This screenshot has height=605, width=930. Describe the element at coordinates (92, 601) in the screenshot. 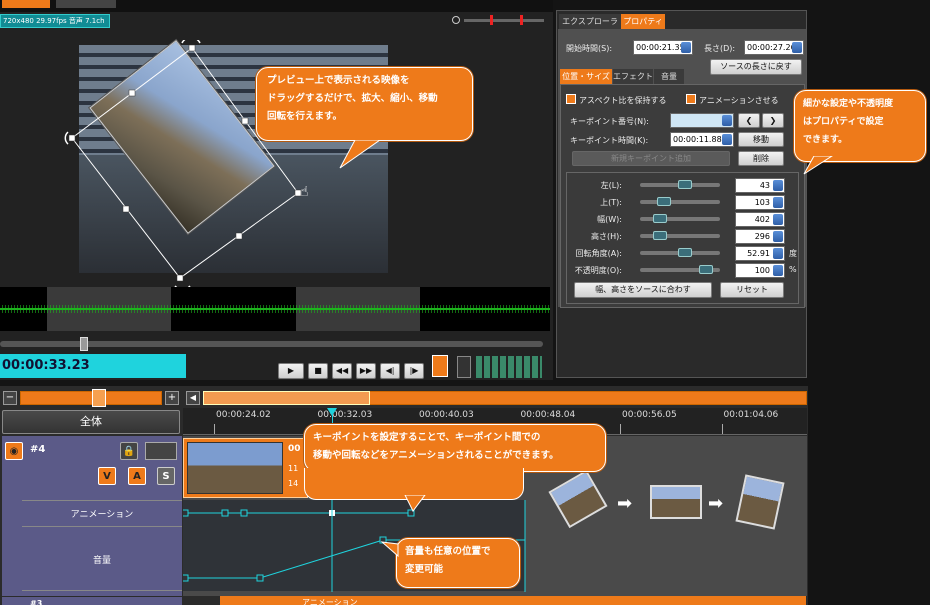

I see `next-track-header` at that location.